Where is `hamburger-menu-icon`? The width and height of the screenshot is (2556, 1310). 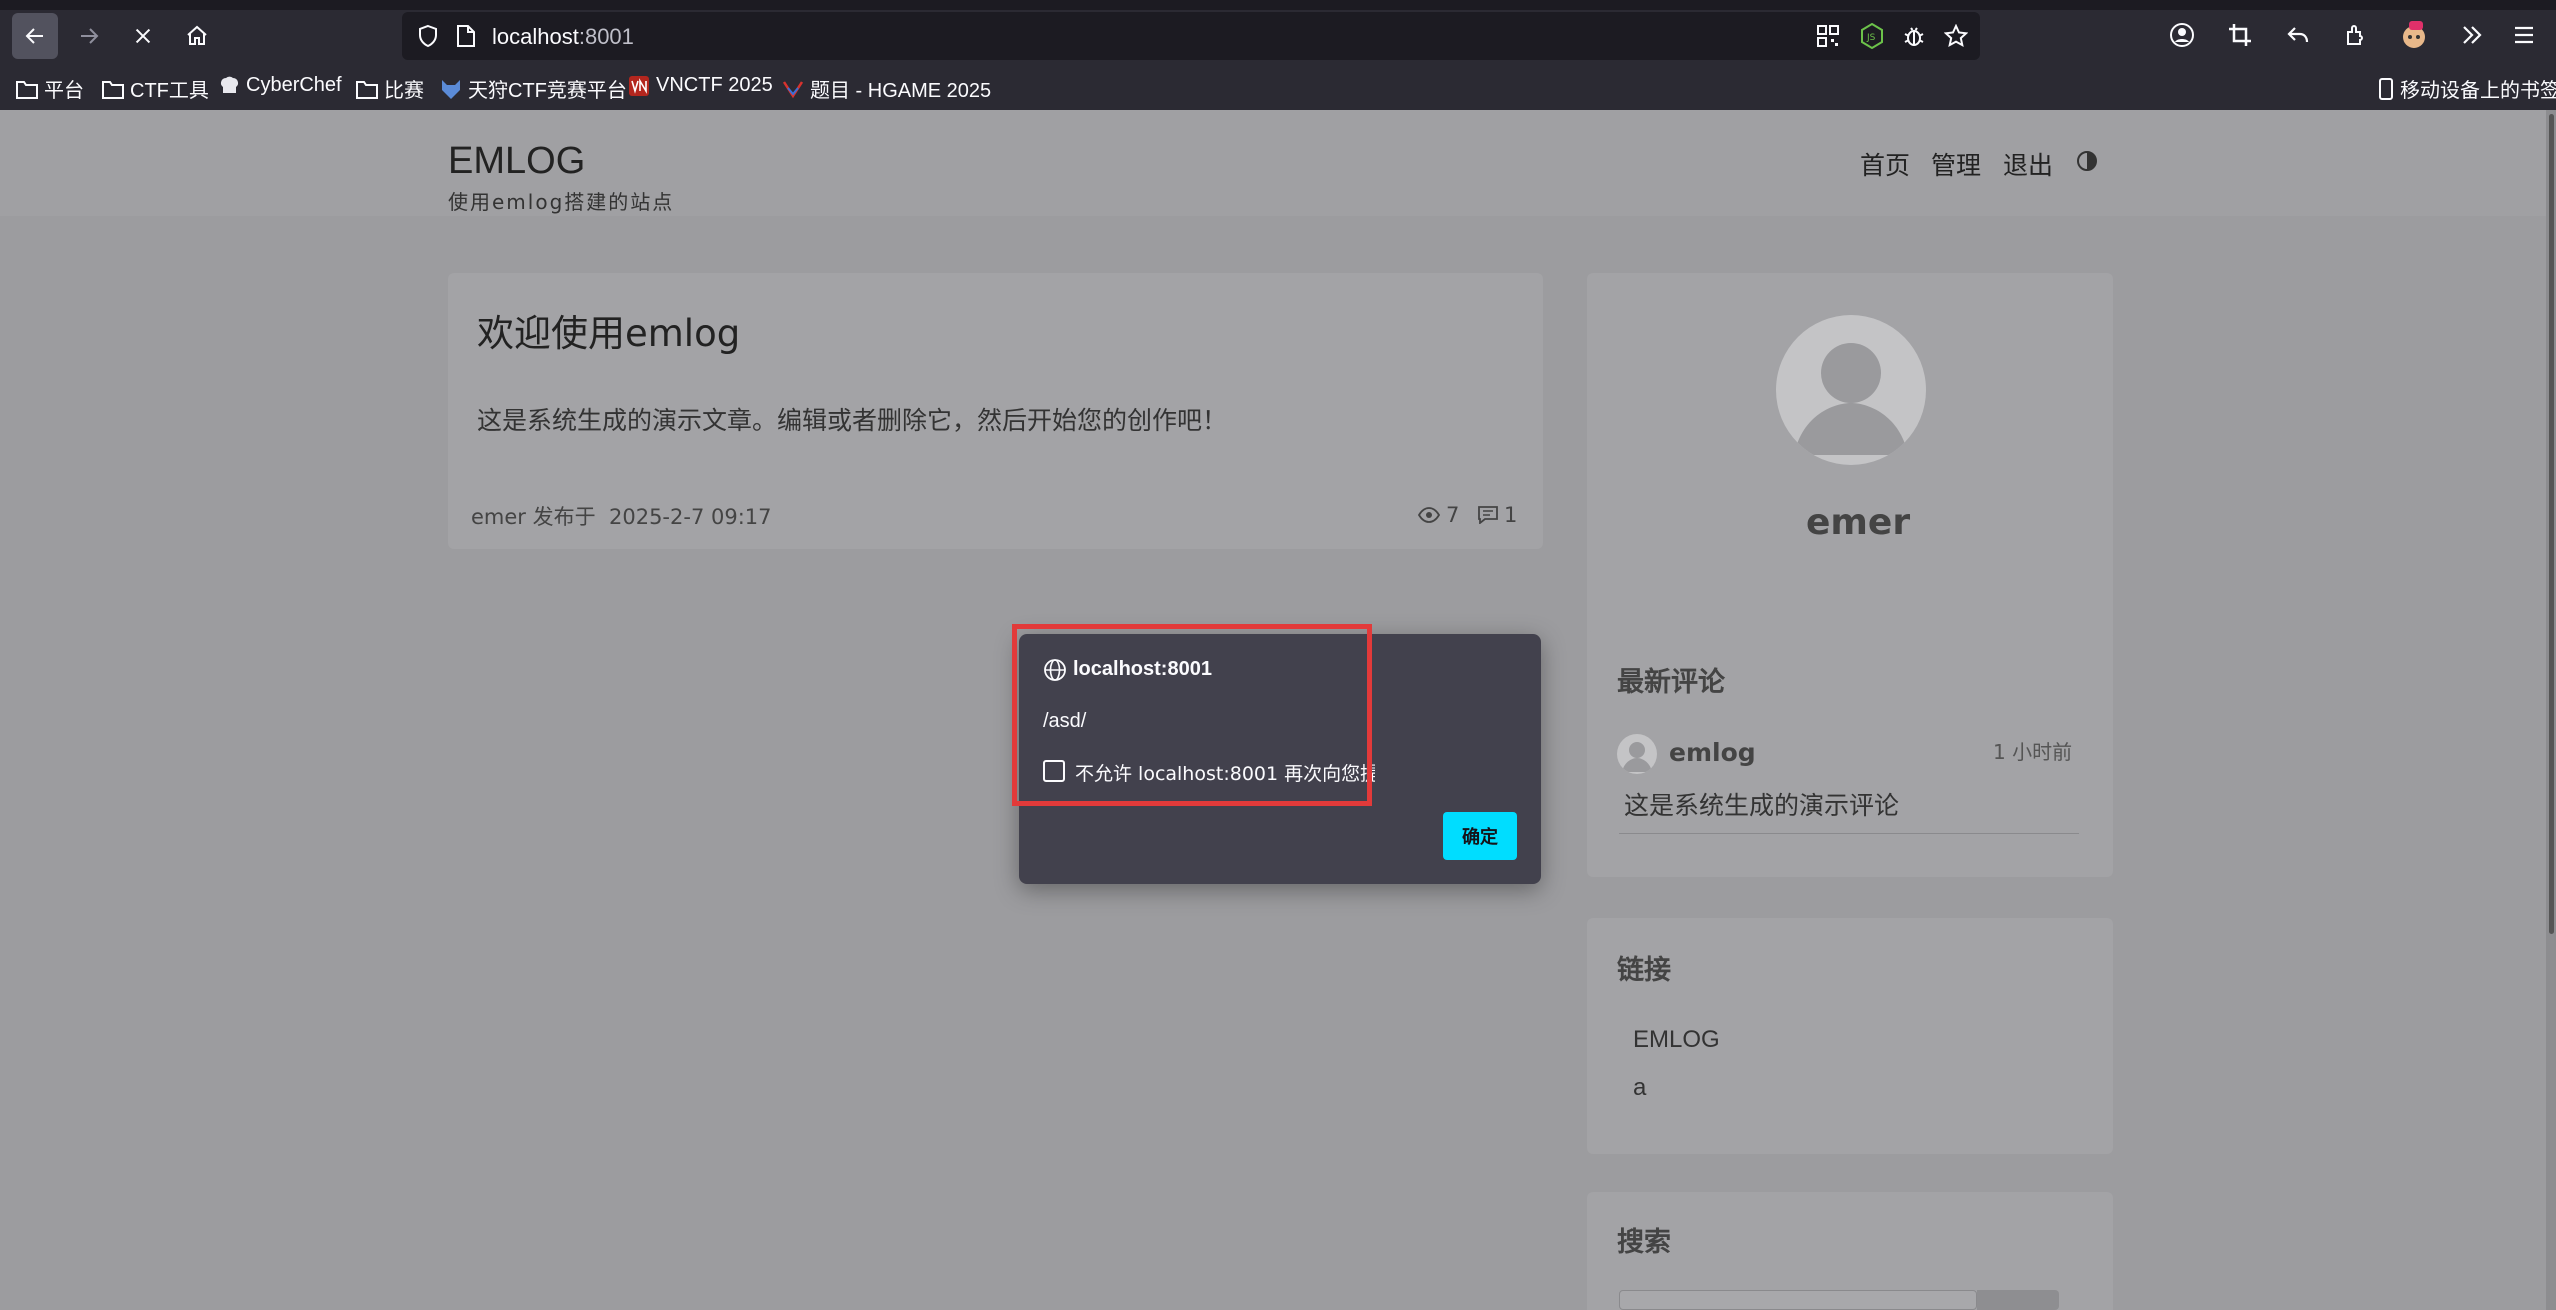
hamburger-menu-icon is located at coordinates (2524, 35).